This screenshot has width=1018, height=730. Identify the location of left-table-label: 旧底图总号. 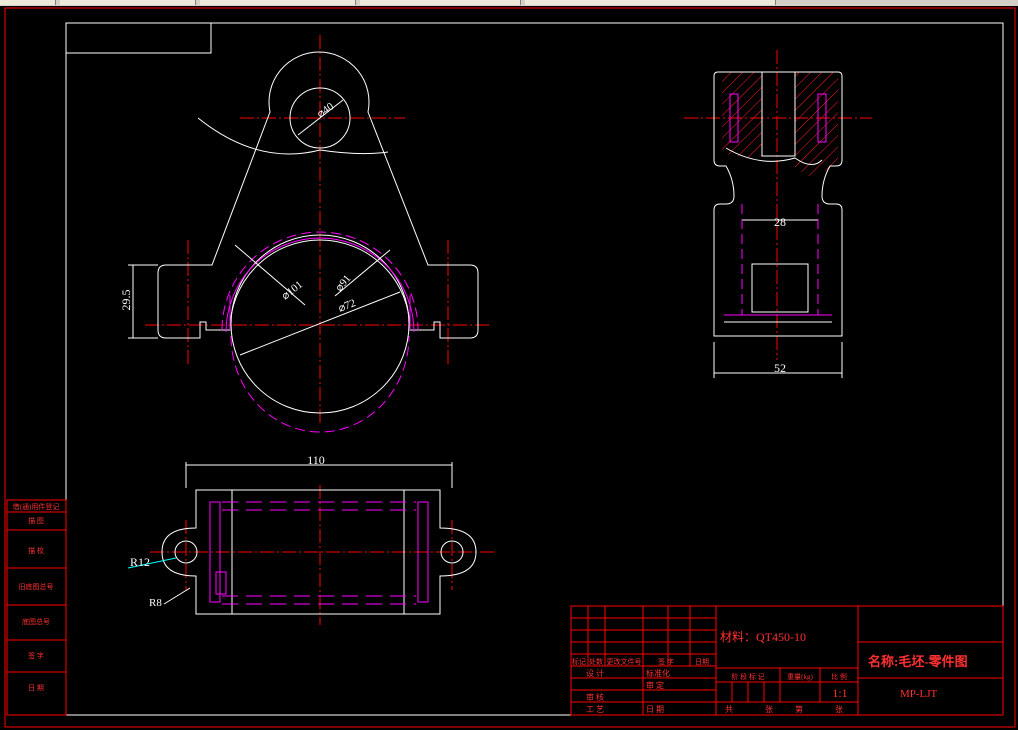
(36, 586).